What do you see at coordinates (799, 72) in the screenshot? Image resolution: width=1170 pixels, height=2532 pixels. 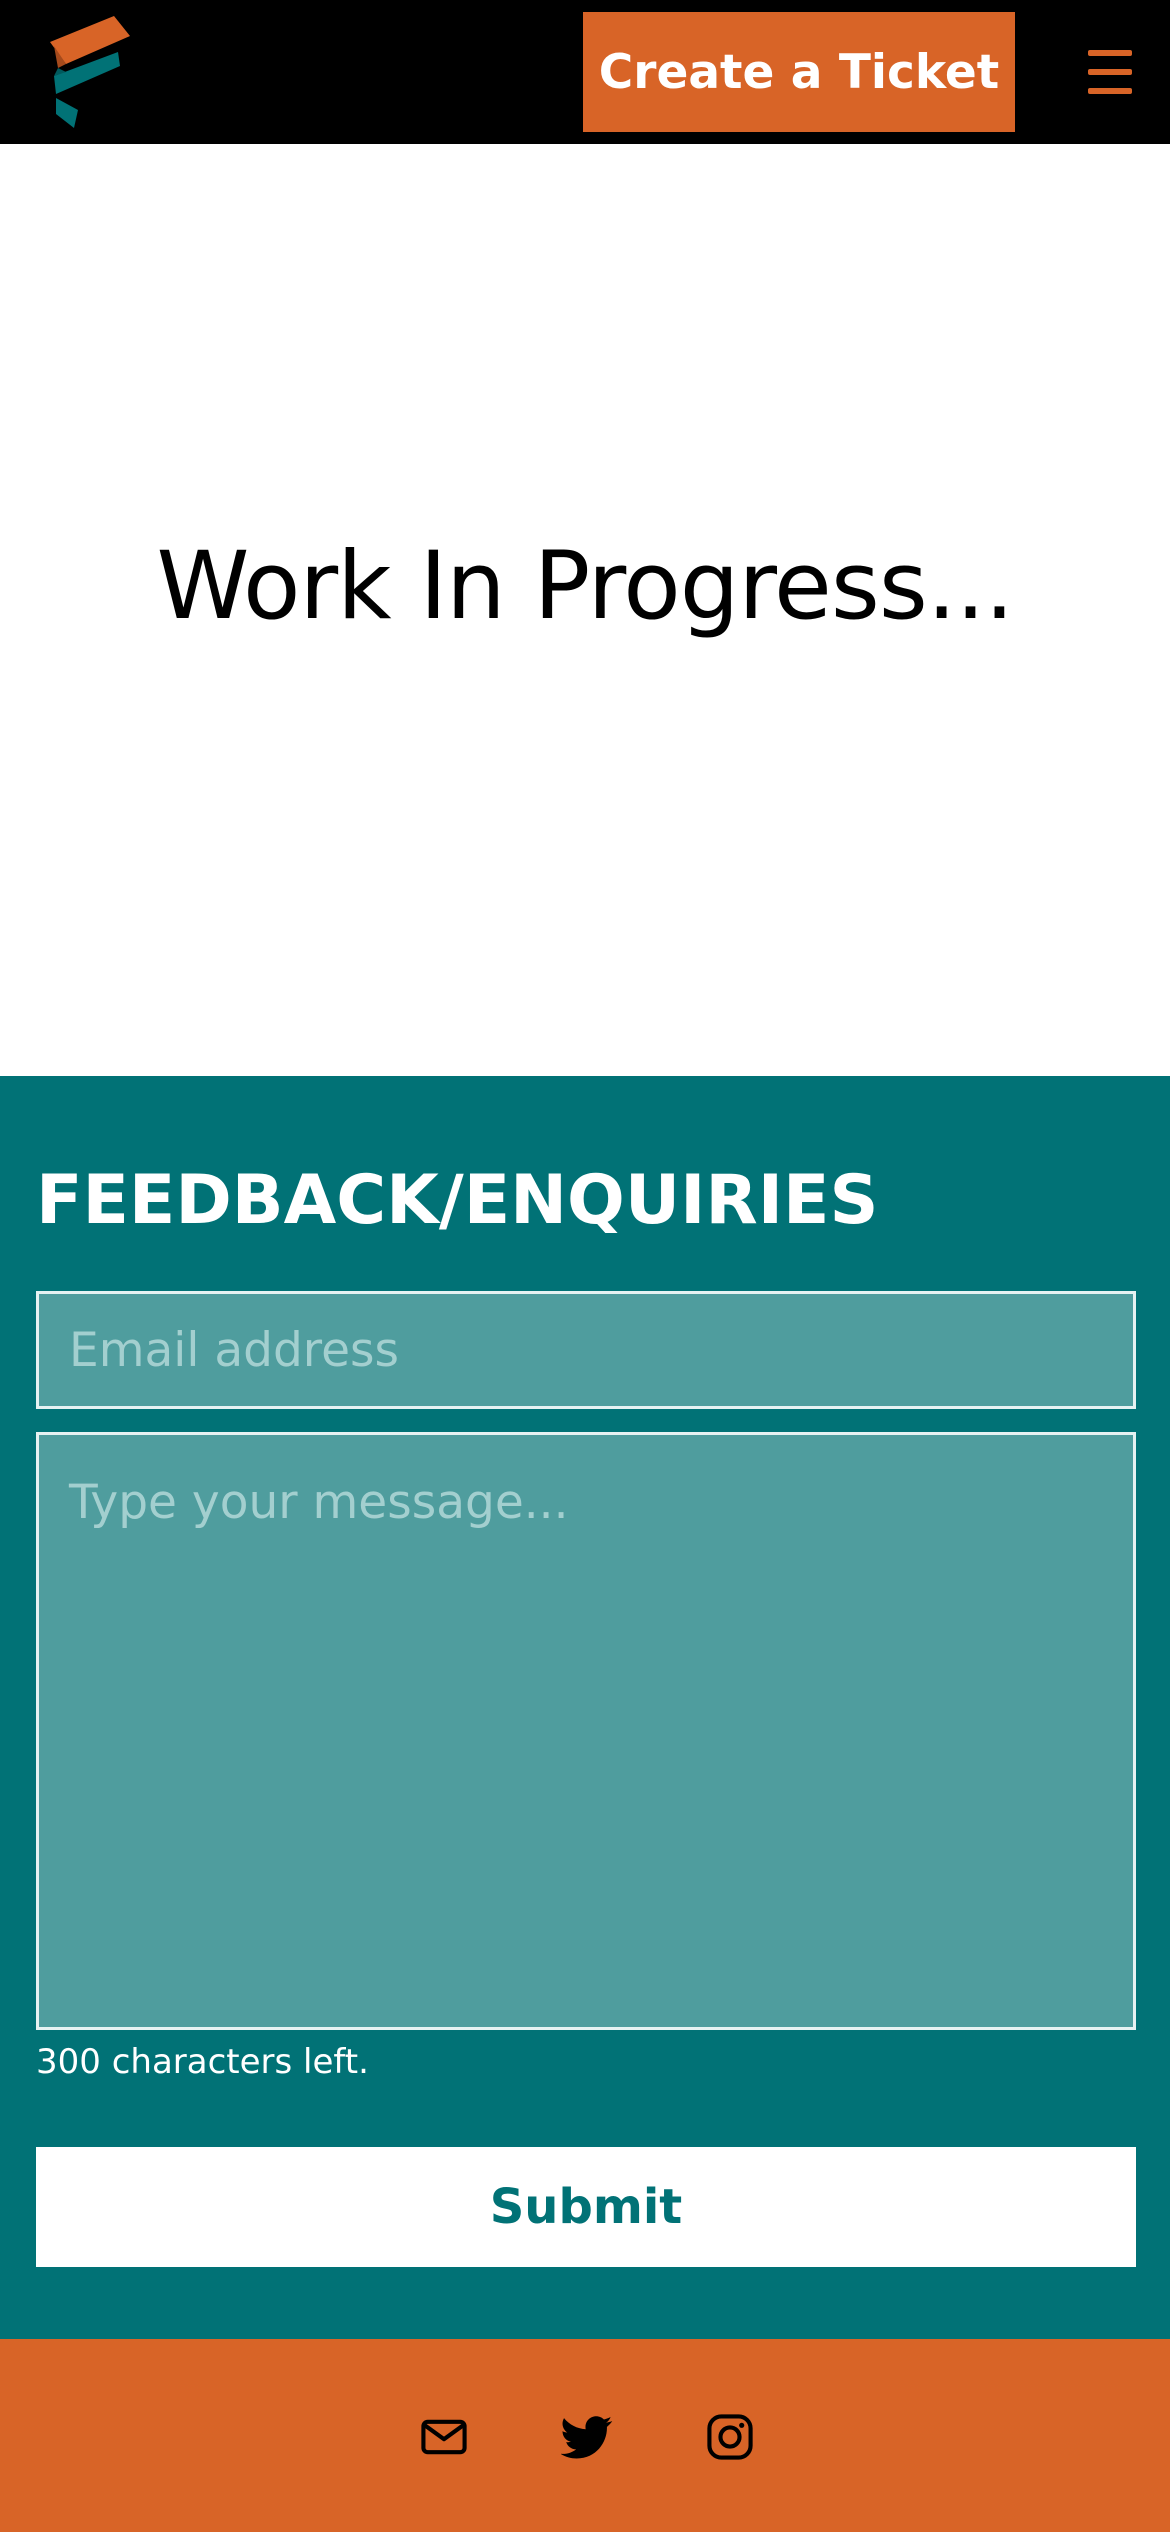 I see `create-ticket-button: Create a Ticket` at bounding box center [799, 72].